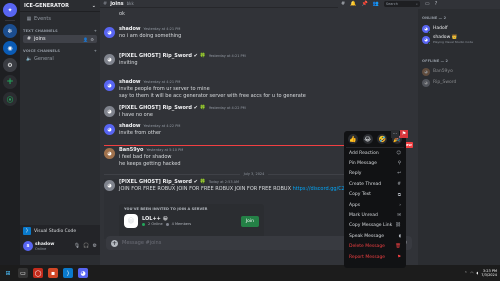  I want to click on member-name: Rip_Sword, so click(445, 82).